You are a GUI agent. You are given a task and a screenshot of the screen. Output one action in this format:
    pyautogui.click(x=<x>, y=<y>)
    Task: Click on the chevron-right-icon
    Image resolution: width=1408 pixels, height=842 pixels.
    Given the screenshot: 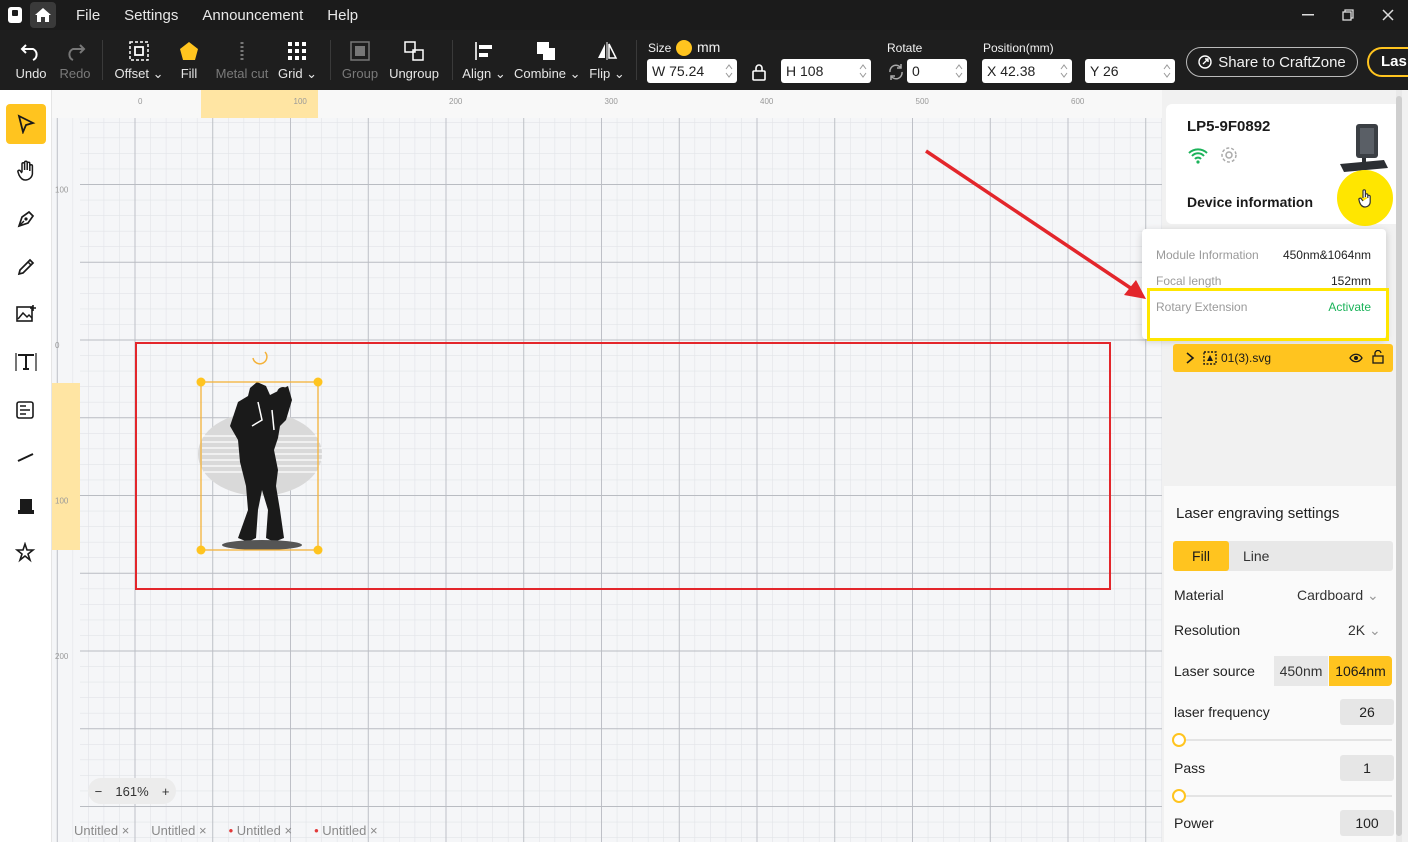 What is the action you would take?
    pyautogui.click(x=1190, y=358)
    